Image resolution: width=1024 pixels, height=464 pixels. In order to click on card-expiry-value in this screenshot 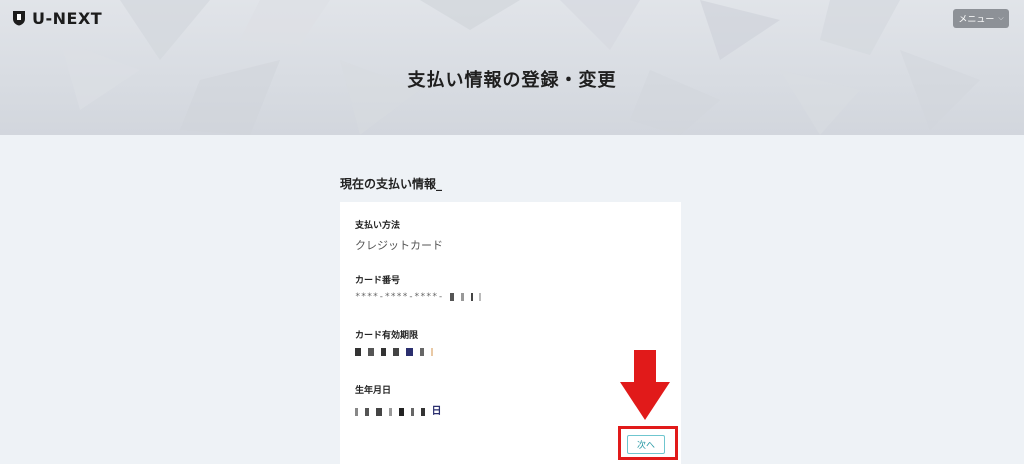, I will do `click(394, 352)`.